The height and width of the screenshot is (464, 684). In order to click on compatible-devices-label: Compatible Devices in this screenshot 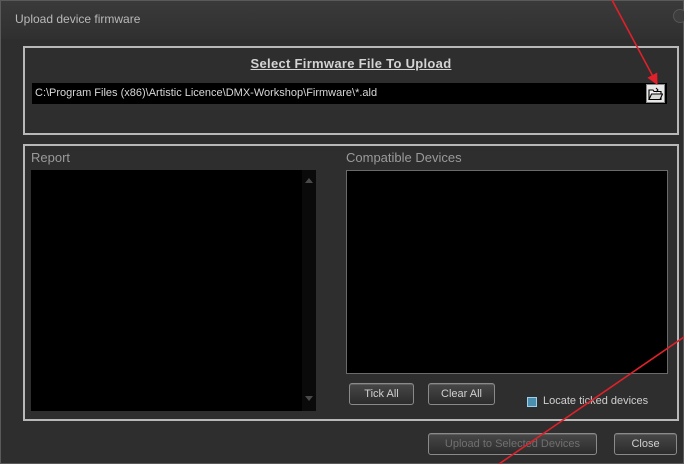, I will do `click(404, 157)`.